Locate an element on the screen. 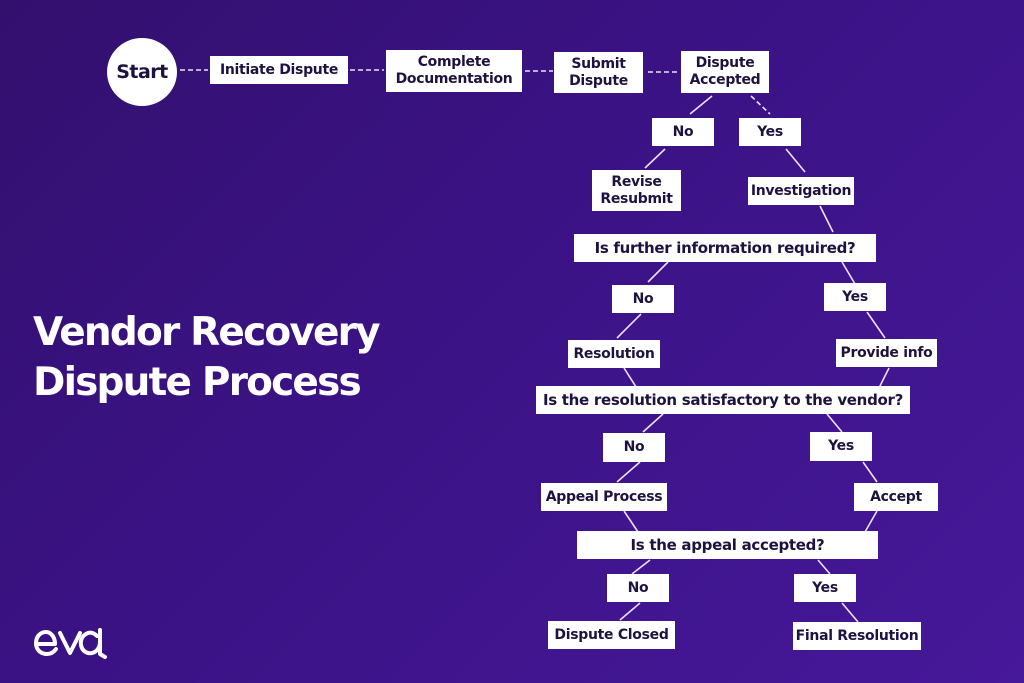  connector-no-closed is located at coordinates (630, 611).